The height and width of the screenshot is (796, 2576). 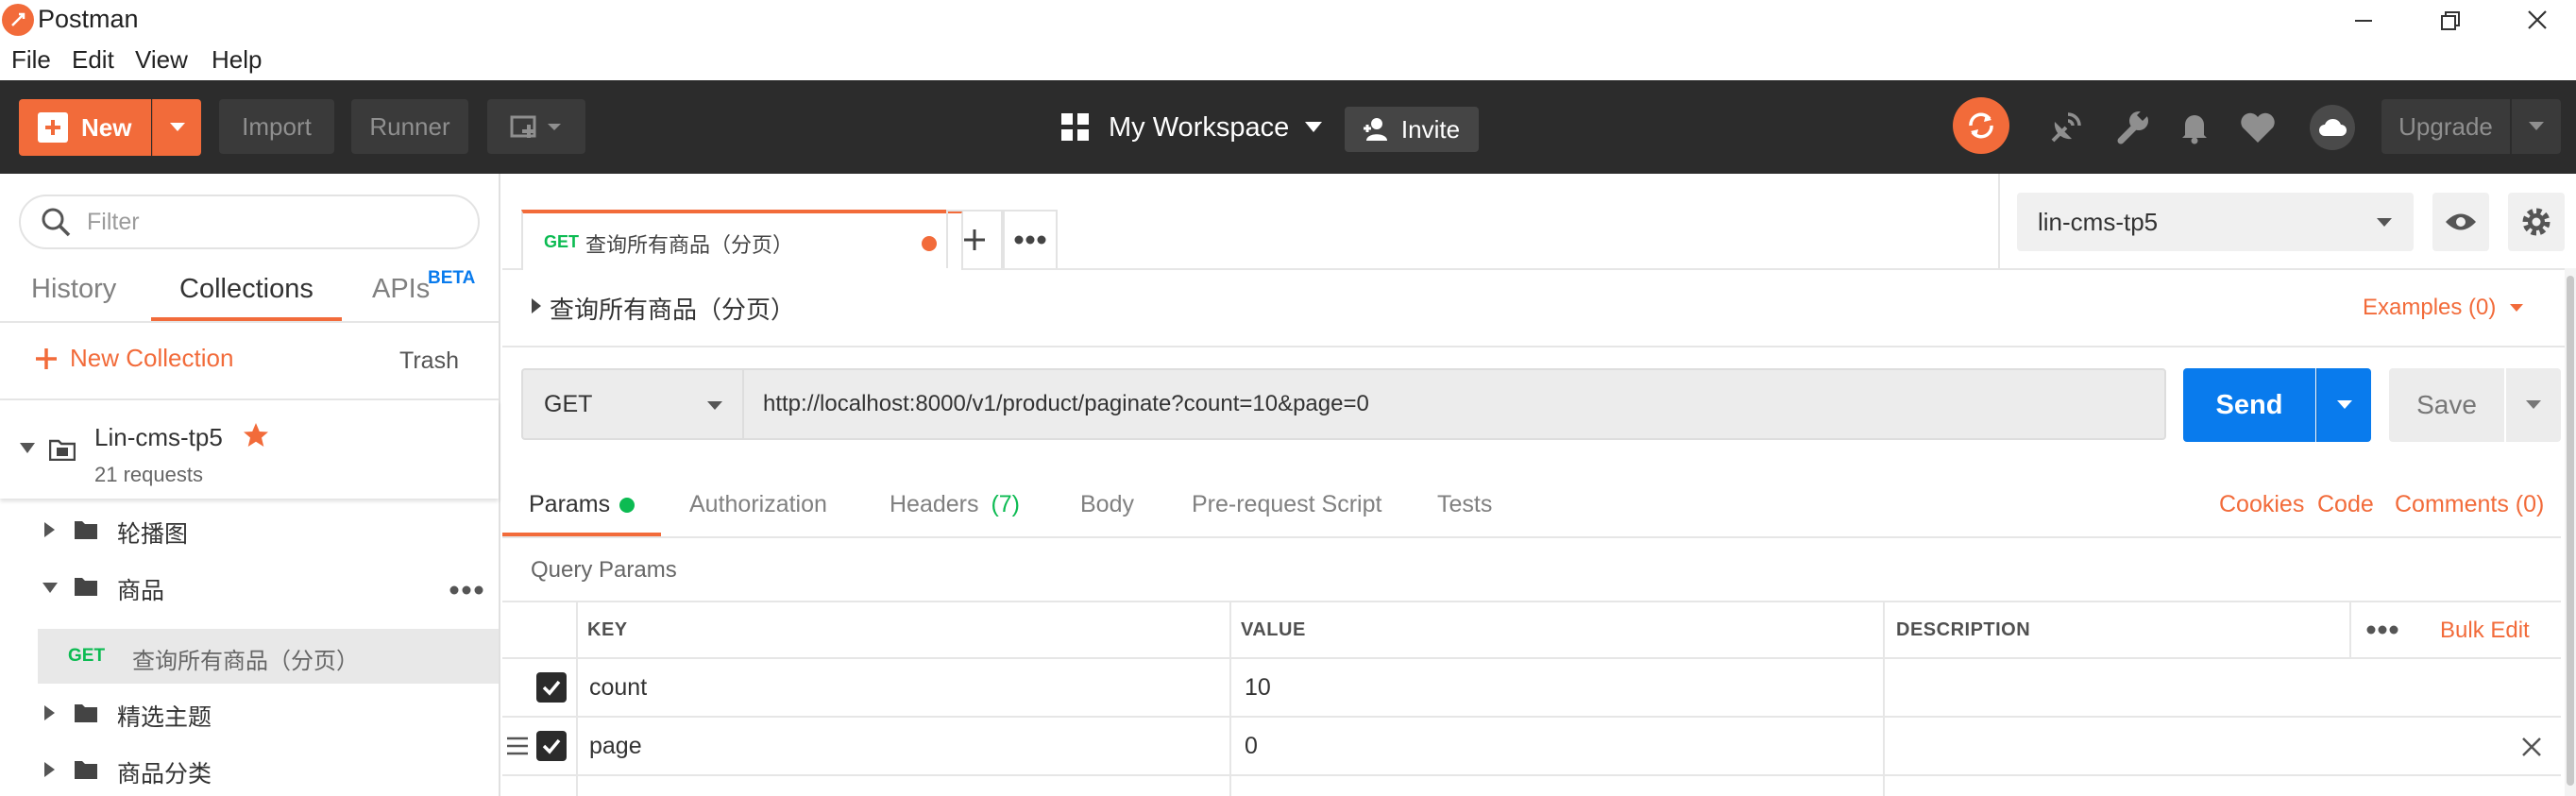 What do you see at coordinates (106, 127) in the screenshot?
I see `new-button-label: New` at bounding box center [106, 127].